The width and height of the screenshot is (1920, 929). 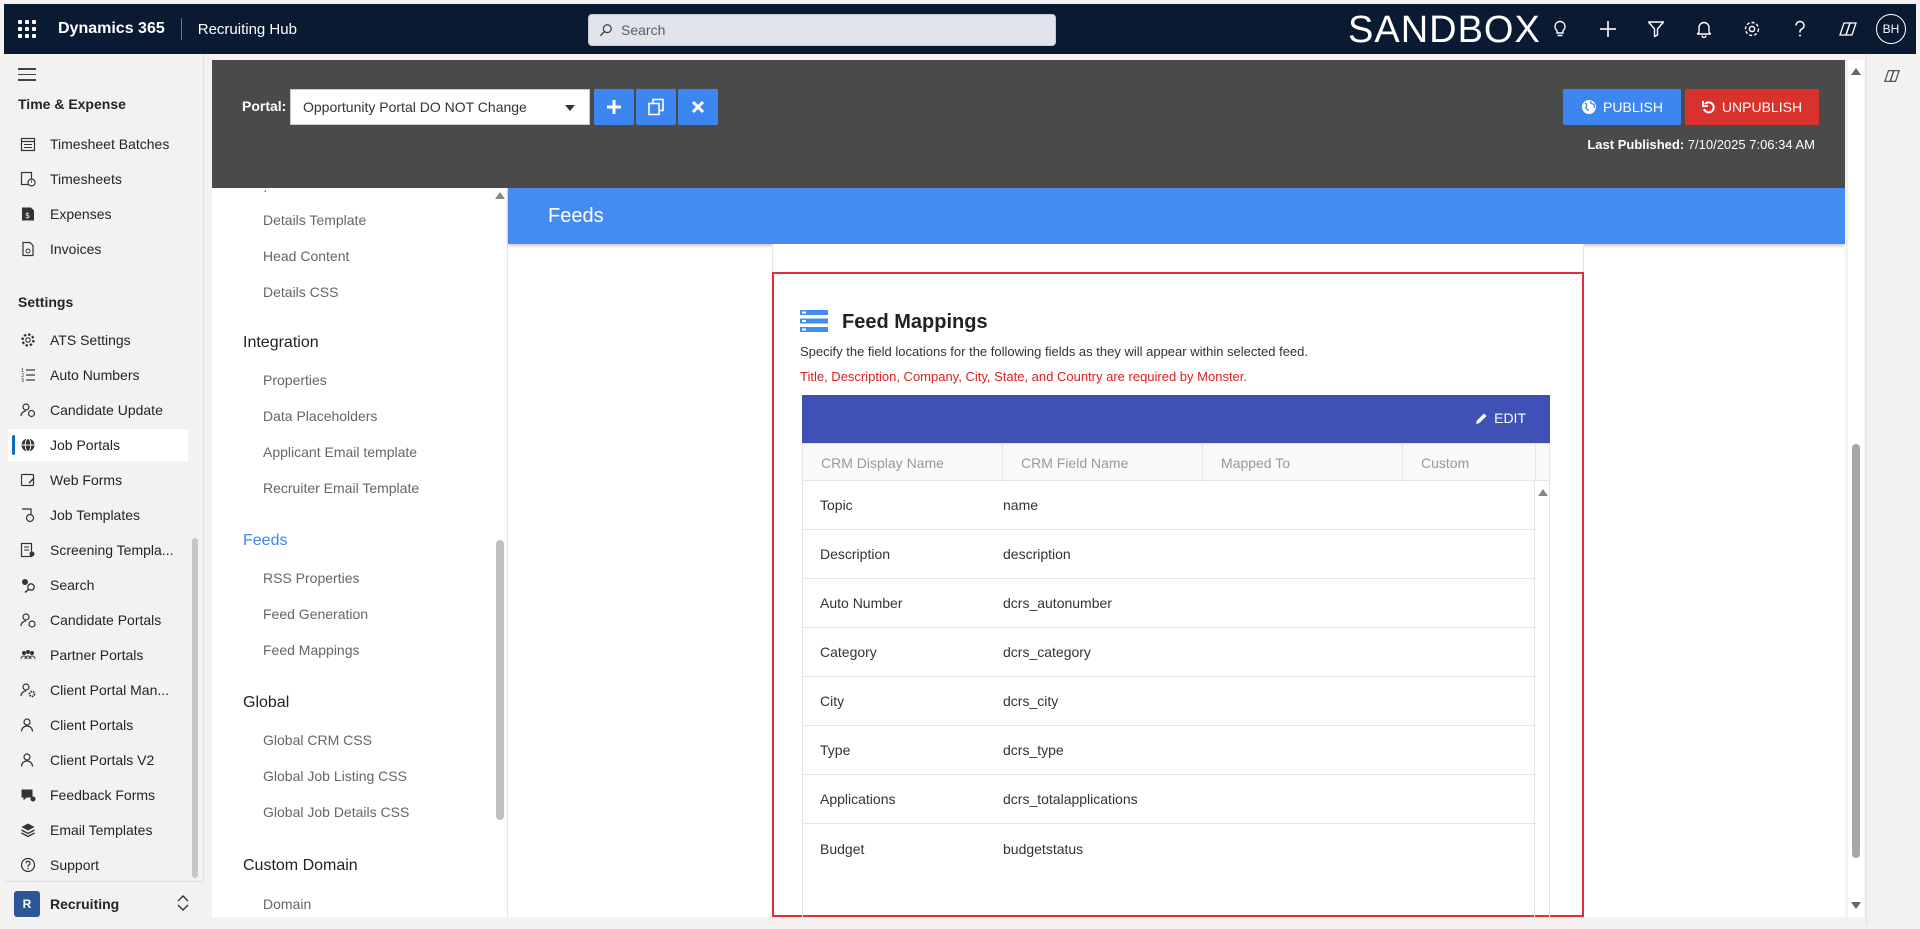 I want to click on page-scrollbar-thumb, so click(x=1856, y=651).